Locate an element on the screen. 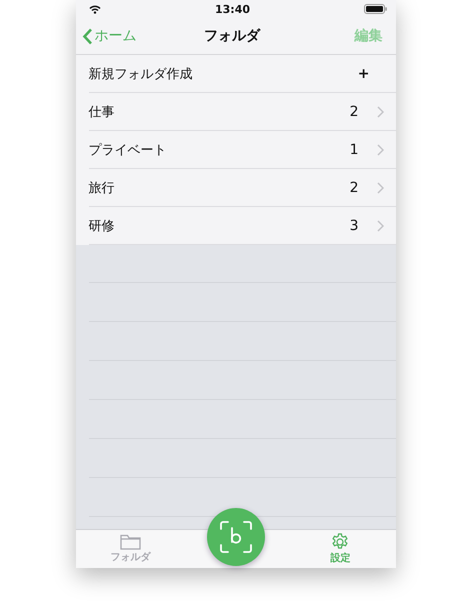 The width and height of the screenshot is (471, 603). back-chevron-icon is located at coordinates (87, 36).